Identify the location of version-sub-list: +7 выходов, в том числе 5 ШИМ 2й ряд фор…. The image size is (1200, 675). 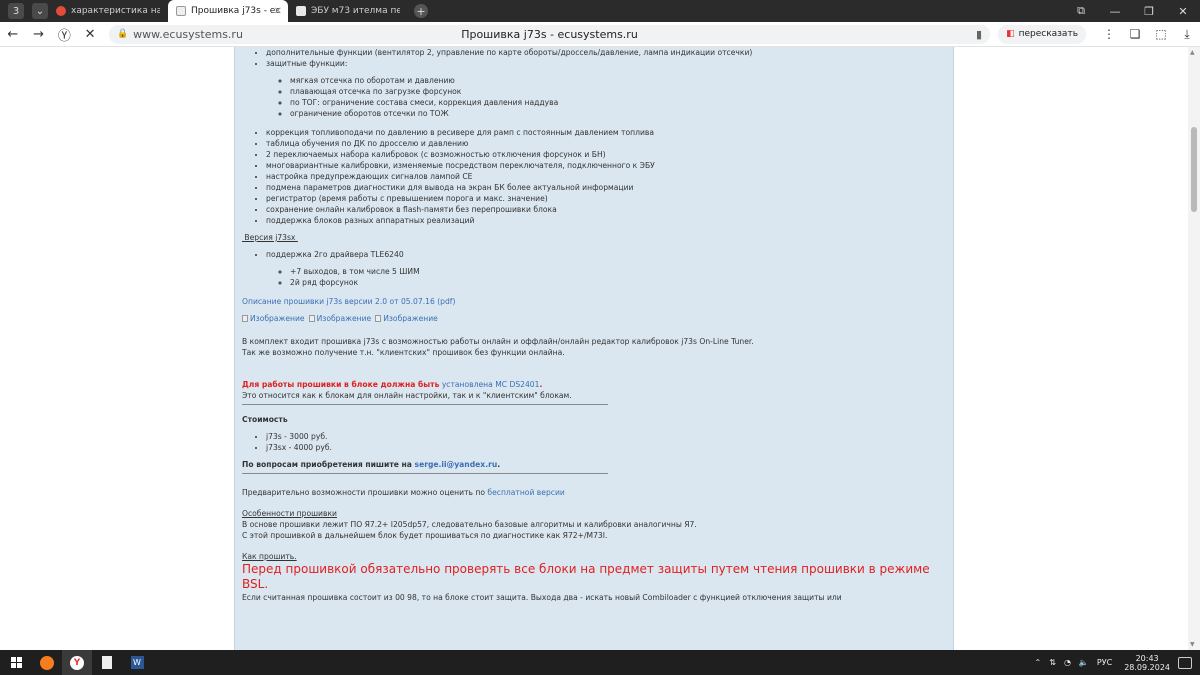
(609, 277).